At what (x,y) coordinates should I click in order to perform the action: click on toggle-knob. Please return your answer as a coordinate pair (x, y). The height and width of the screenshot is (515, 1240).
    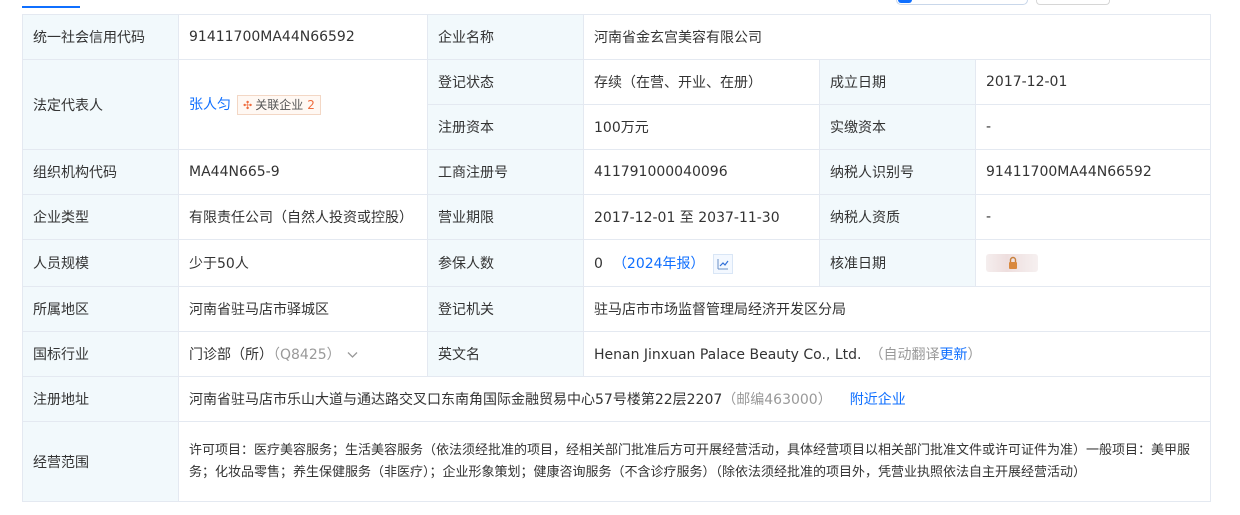
    Looking at the image, I should click on (905, 1).